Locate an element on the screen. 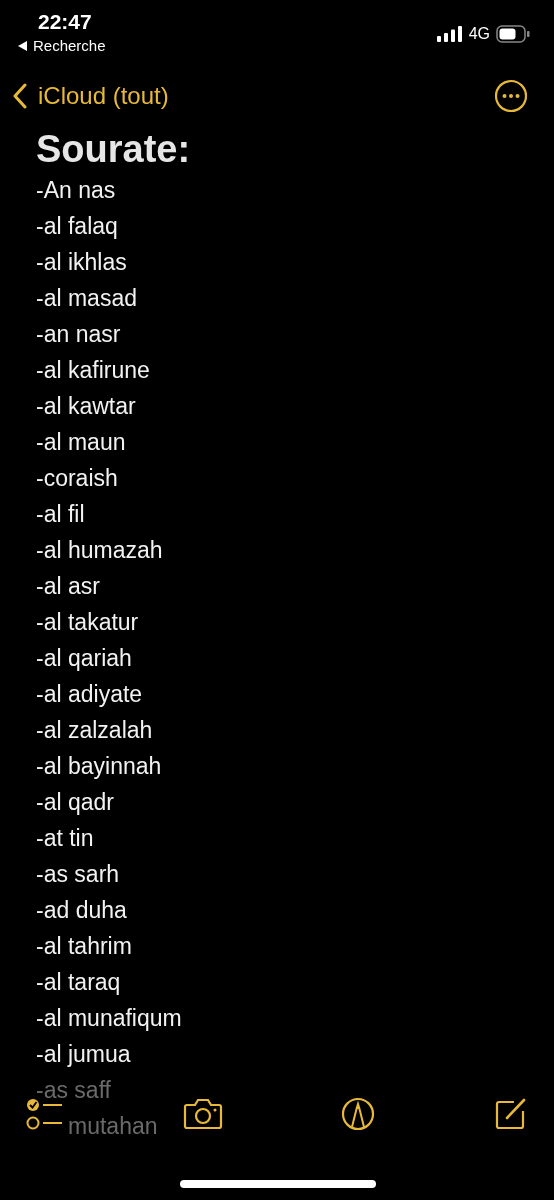 This screenshot has width=554, height=1200. note-line: -al zalzalah is located at coordinates (94, 730).